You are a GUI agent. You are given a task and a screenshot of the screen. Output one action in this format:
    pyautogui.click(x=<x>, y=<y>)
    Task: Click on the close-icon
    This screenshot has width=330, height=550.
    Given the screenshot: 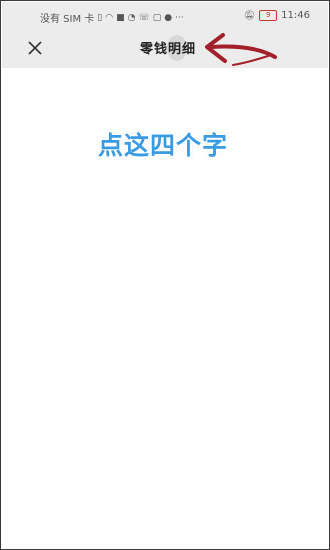 What is the action you would take?
    pyautogui.click(x=35, y=48)
    